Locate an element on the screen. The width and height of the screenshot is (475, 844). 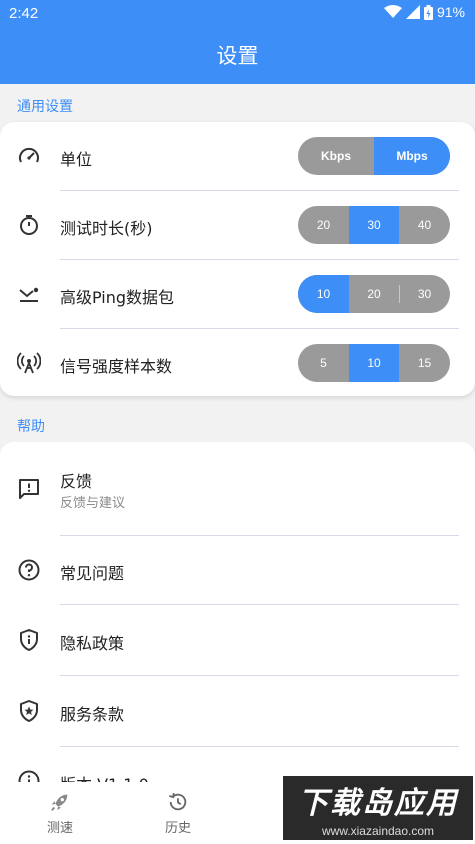
nav-label-history: 历史 is located at coordinates (177, 828).